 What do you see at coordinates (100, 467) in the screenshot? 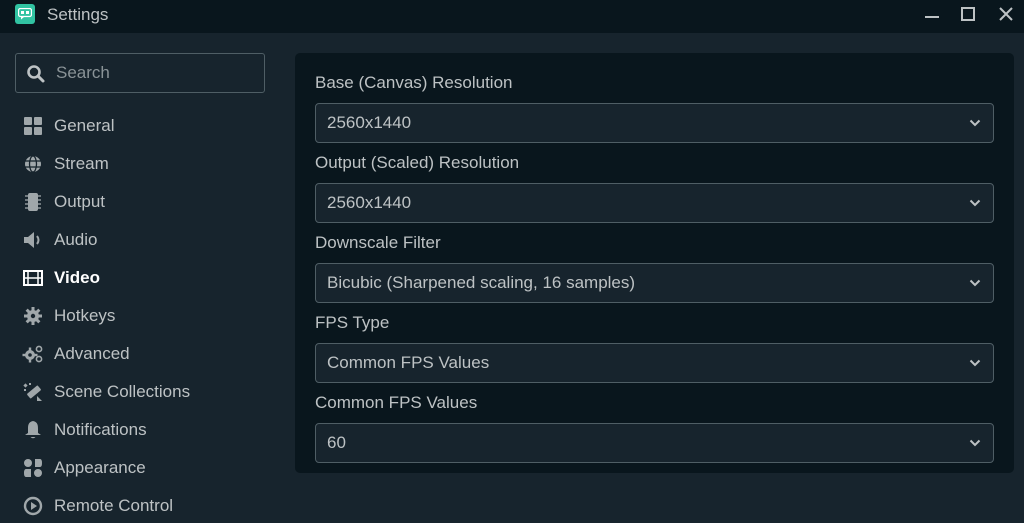
I see `sidebar-item-label: Appearance` at bounding box center [100, 467].